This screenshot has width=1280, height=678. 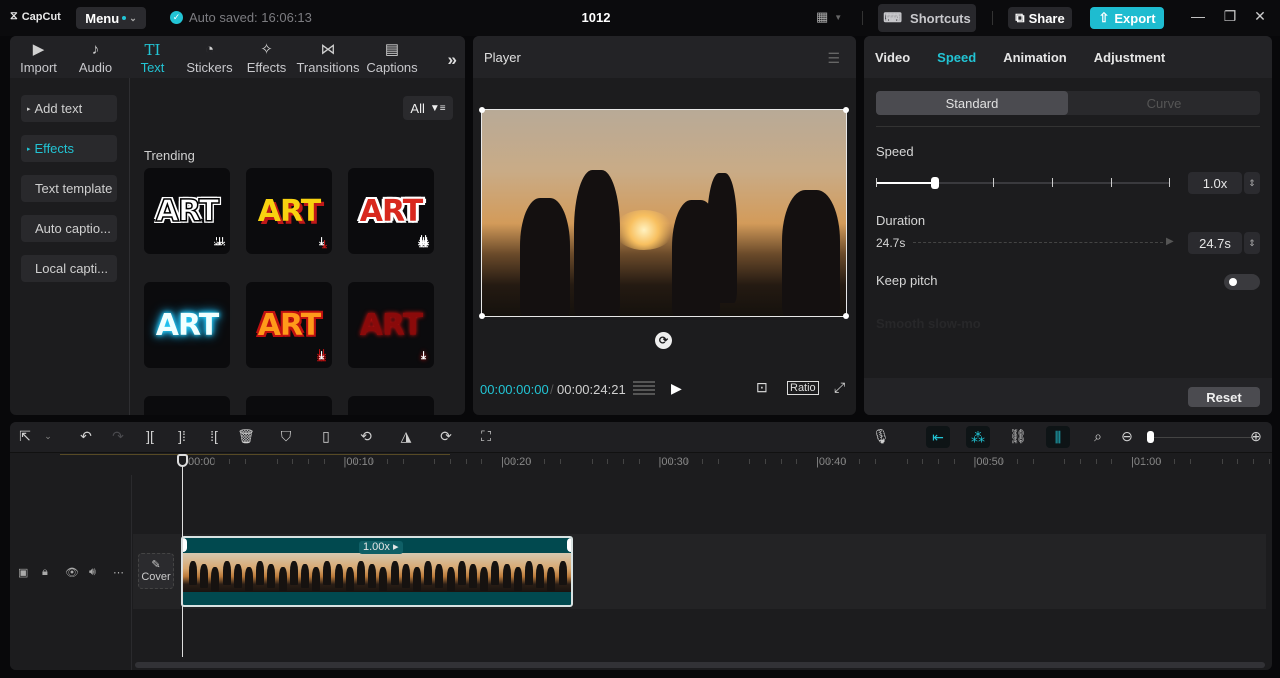 I want to click on close-button: ✕, so click(x=1260, y=16).